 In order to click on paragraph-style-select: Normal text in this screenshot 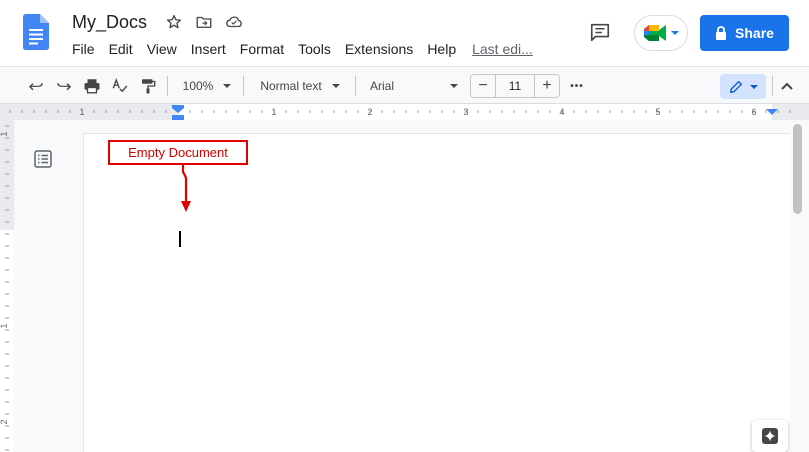, I will do `click(300, 86)`.